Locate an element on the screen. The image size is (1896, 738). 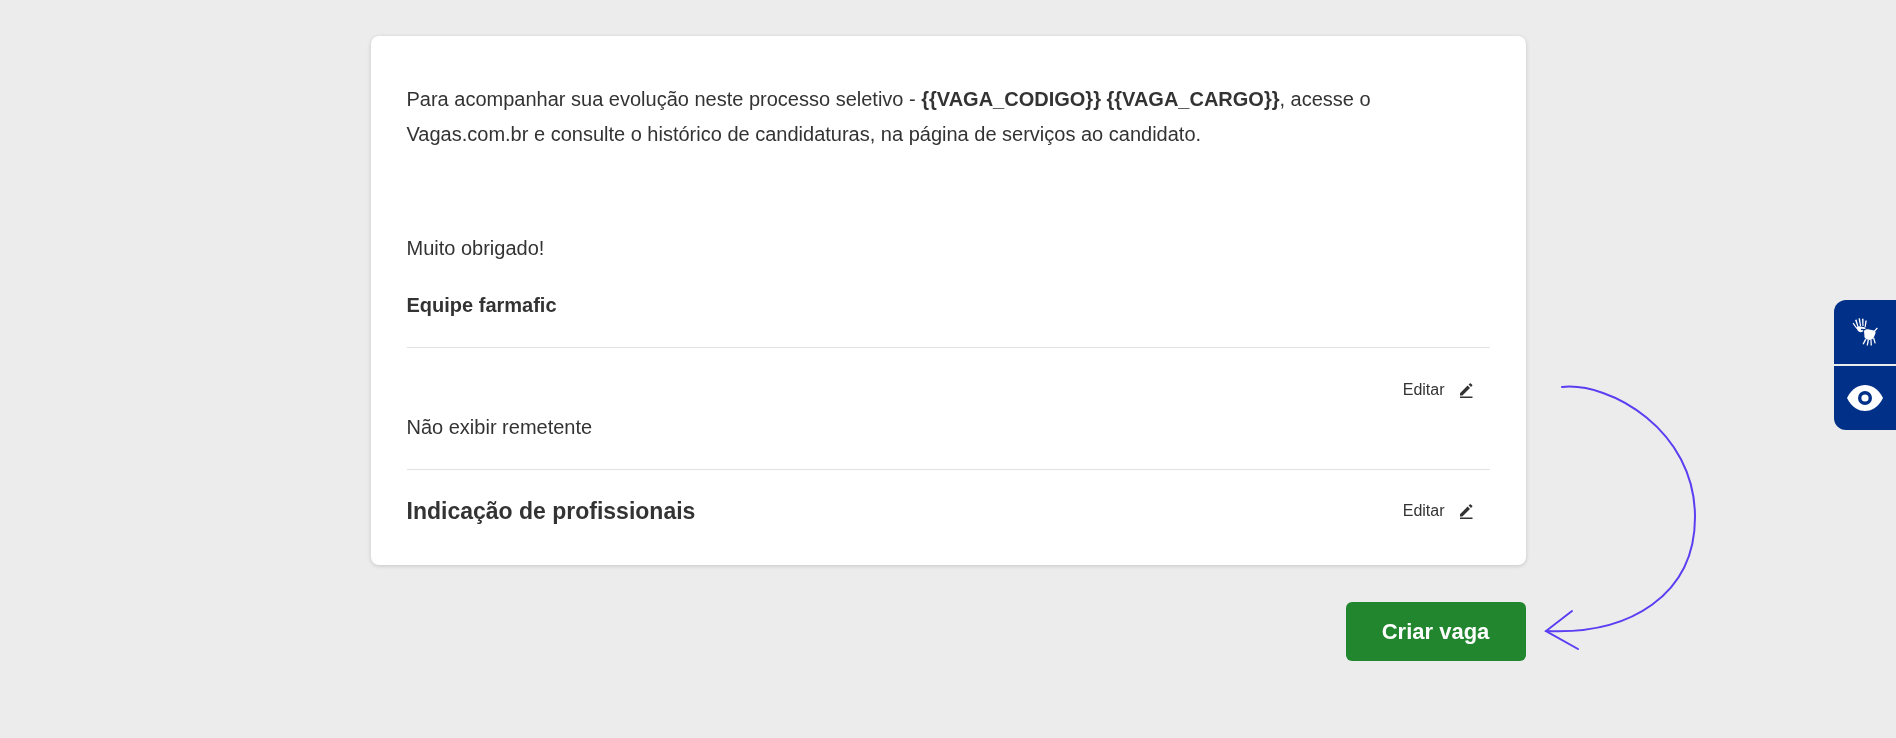
message-paragraph: Para acompanhar sua evolução neste processo seletivo - {{VAGA_CODIGO}} {{VAGA_CARGO}}, acesse o Vagas.com.br e consulte o histórico de candidaturas, na página de serviços ao candidato. is located at coordinates (889, 117).